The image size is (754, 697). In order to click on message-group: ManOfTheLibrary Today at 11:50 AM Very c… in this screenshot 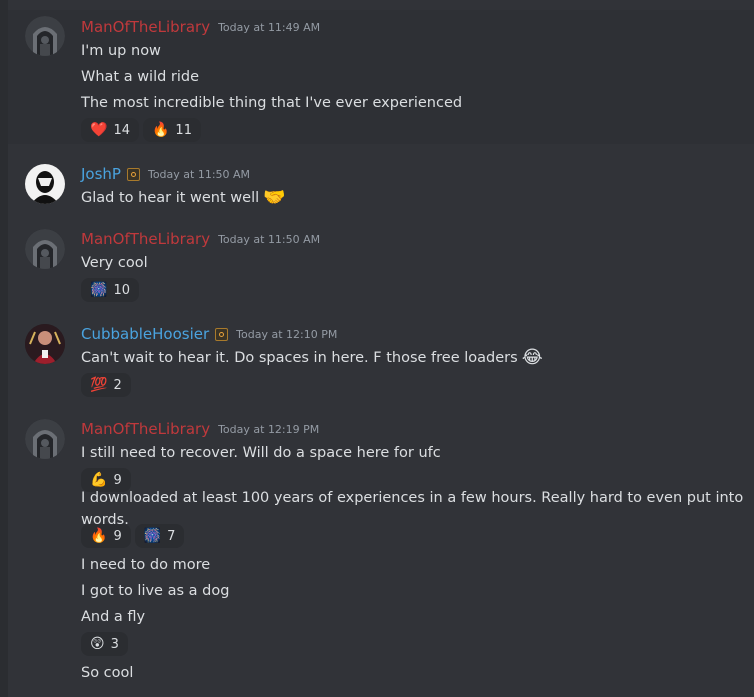, I will do `click(381, 263)`.